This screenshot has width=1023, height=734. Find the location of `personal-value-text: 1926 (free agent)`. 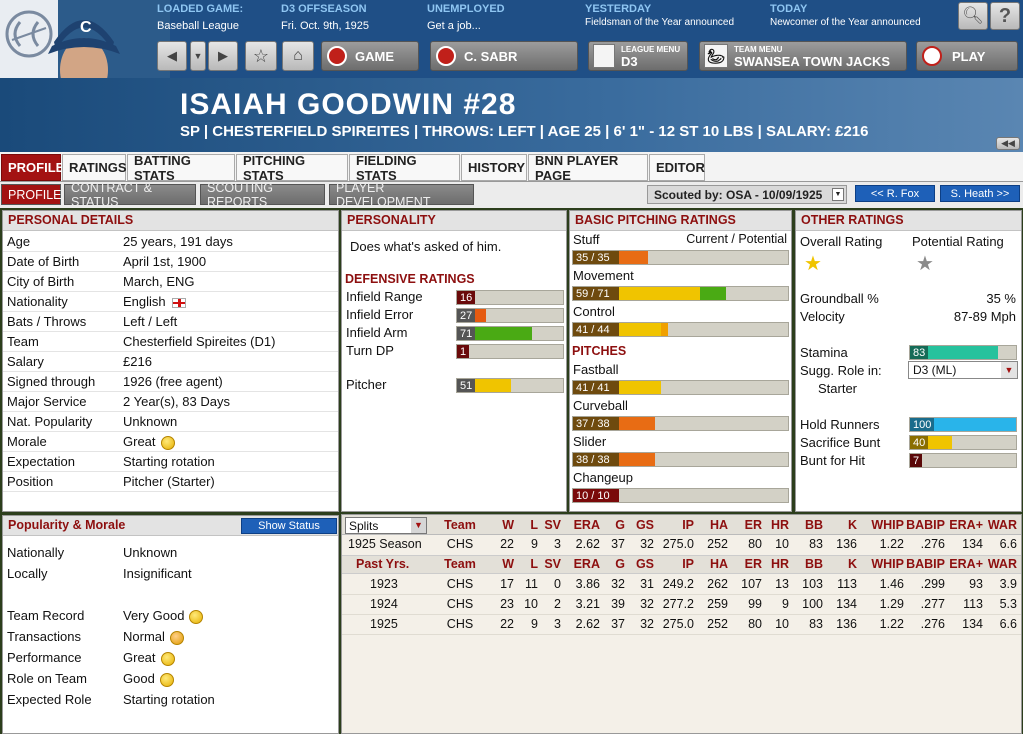

personal-value-text: 1926 (free agent) is located at coordinates (173, 381).